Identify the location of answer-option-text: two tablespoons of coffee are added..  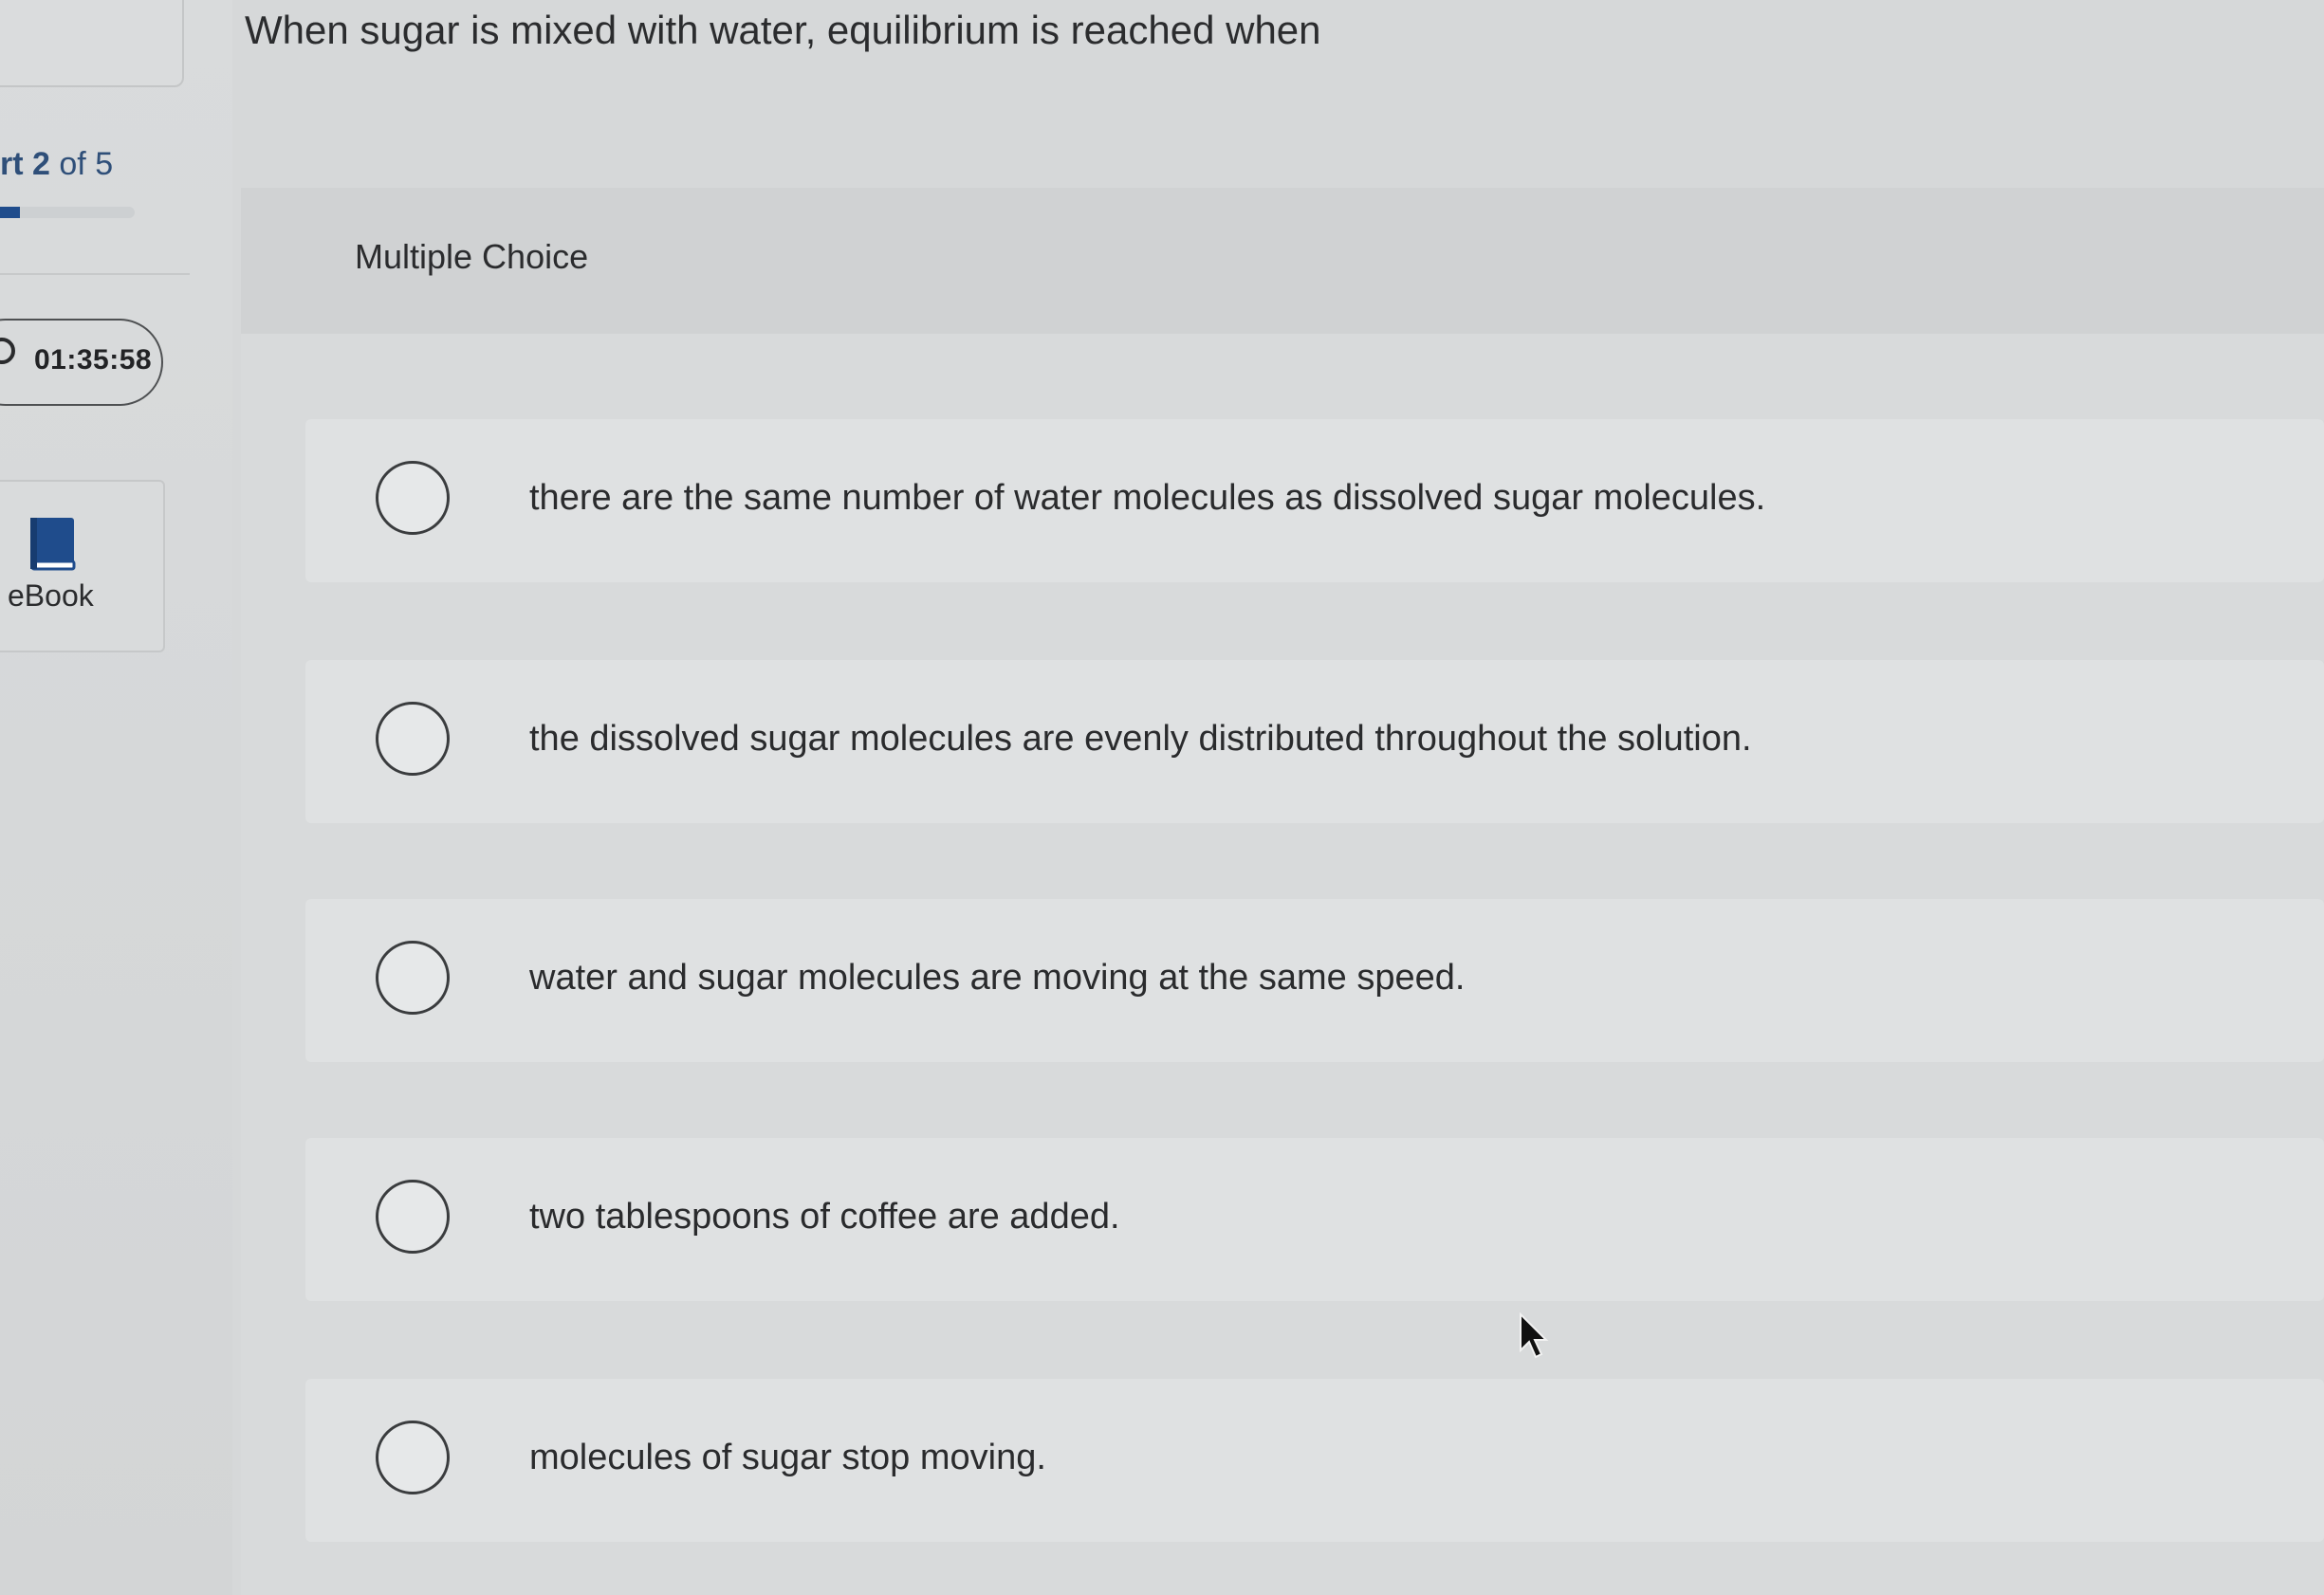
(824, 1217).